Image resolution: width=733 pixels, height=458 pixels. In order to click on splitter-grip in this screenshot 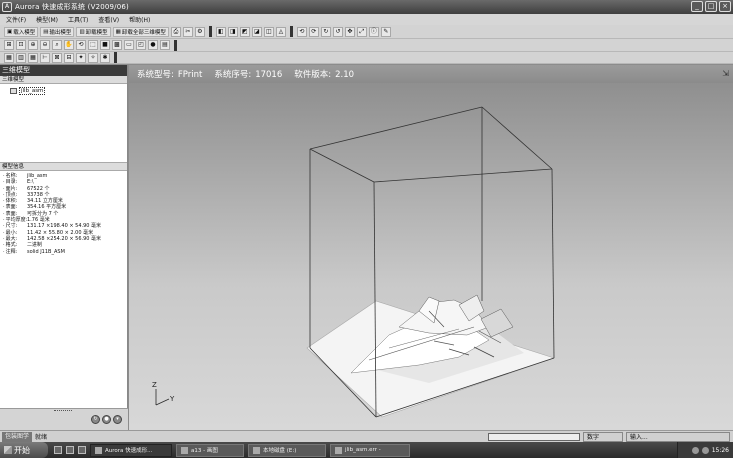, I will do `click(63, 411)`.